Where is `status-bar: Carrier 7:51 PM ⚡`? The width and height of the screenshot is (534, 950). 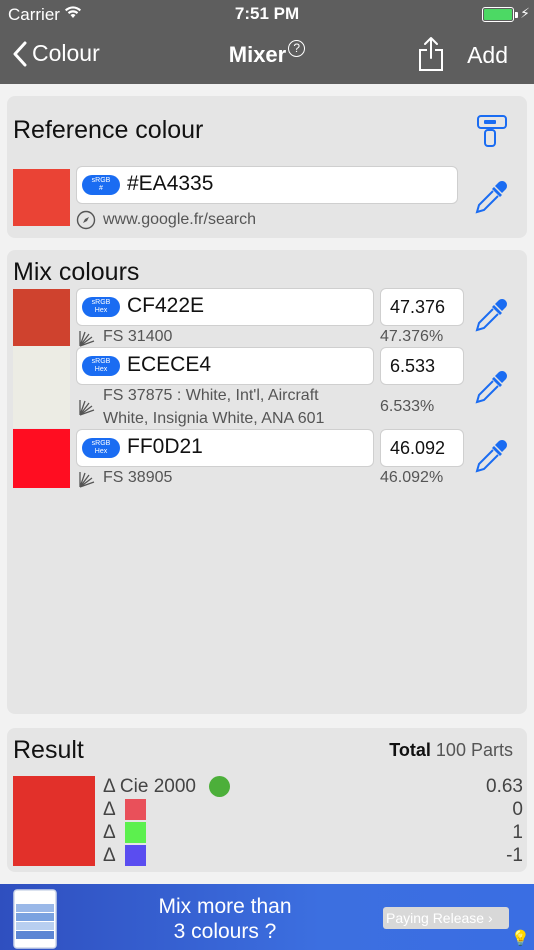
status-bar: Carrier 7:51 PM ⚡ is located at coordinates (267, 15).